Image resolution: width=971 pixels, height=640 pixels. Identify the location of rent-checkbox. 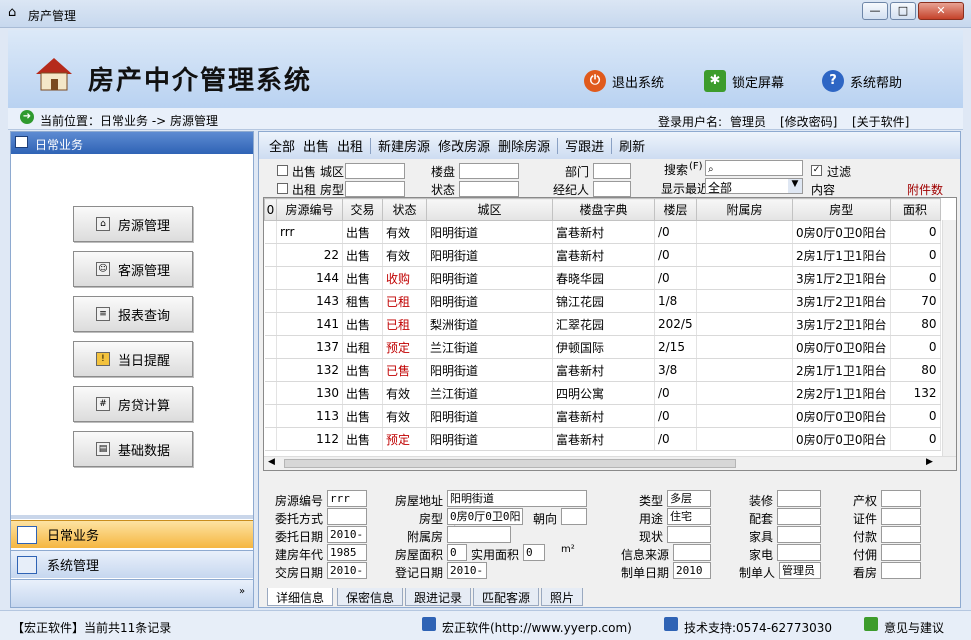
(282, 188).